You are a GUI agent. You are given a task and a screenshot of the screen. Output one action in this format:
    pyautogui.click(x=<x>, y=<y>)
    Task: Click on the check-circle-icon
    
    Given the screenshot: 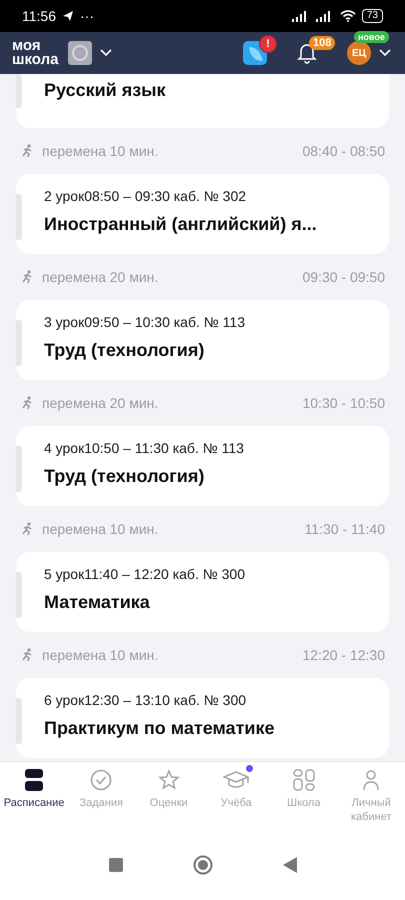 What is the action you would take?
    pyautogui.click(x=101, y=780)
    